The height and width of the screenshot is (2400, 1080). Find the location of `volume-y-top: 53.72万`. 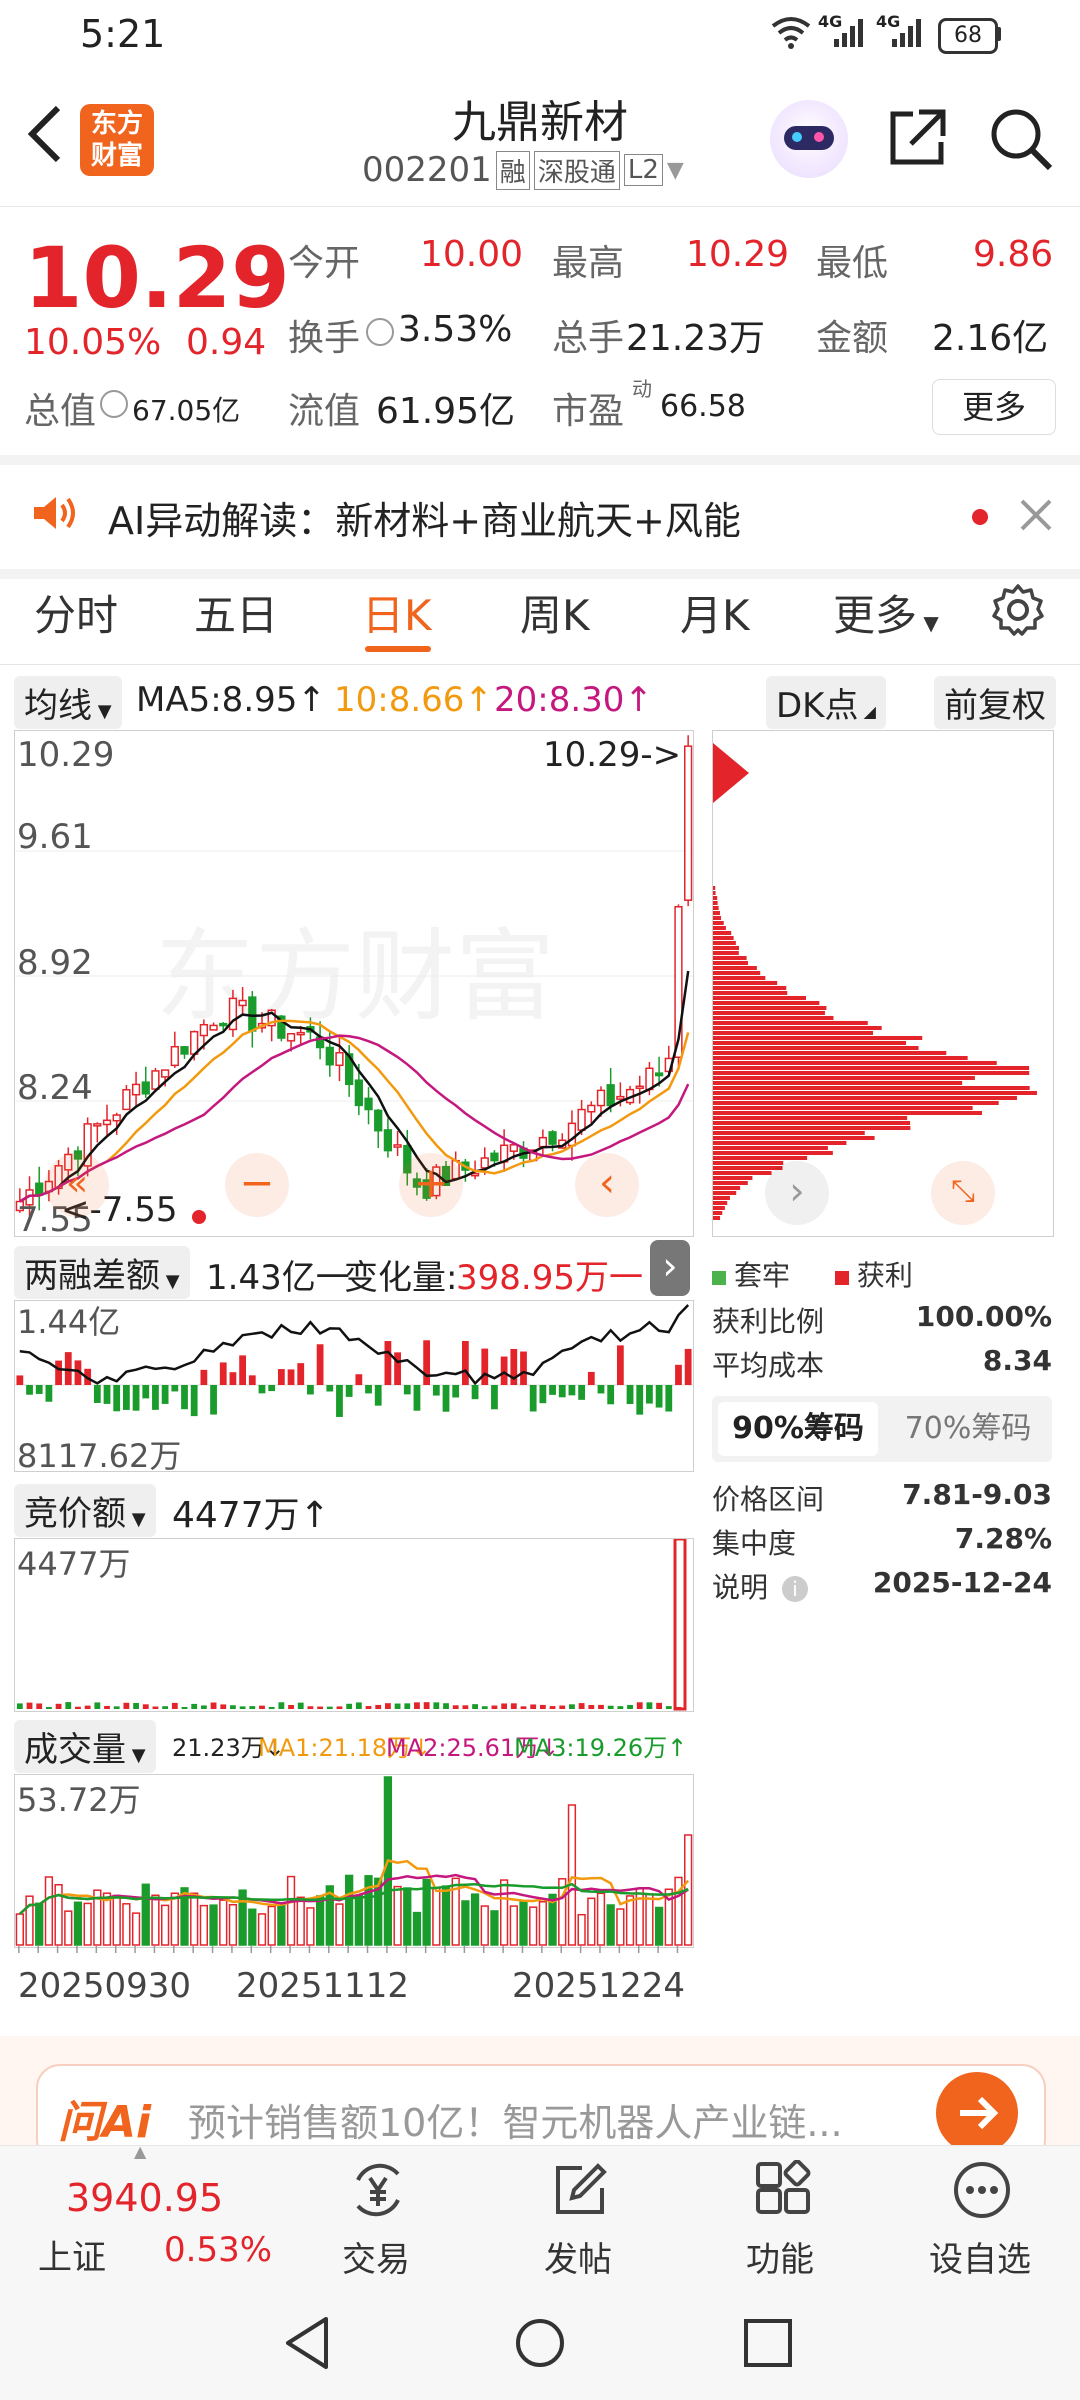

volume-y-top: 53.72万 is located at coordinates (79, 1800).